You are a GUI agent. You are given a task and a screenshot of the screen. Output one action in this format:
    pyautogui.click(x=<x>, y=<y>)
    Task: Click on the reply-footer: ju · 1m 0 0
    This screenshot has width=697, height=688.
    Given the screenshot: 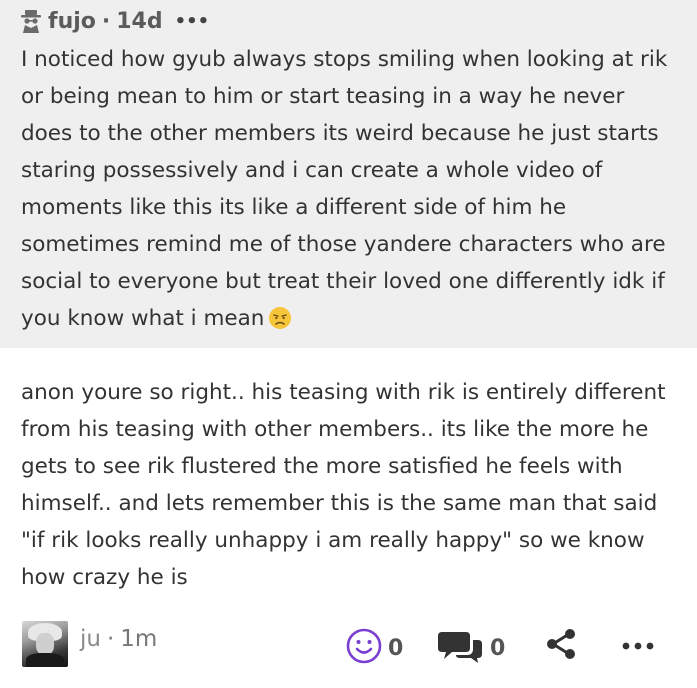 What is the action you would take?
    pyautogui.click(x=348, y=645)
    